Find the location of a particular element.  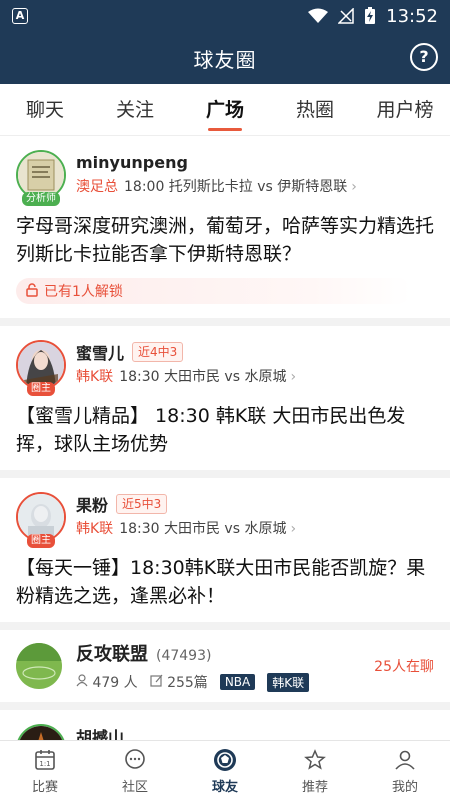

tab-user-ranking: 用户榜 is located at coordinates (405, 109).